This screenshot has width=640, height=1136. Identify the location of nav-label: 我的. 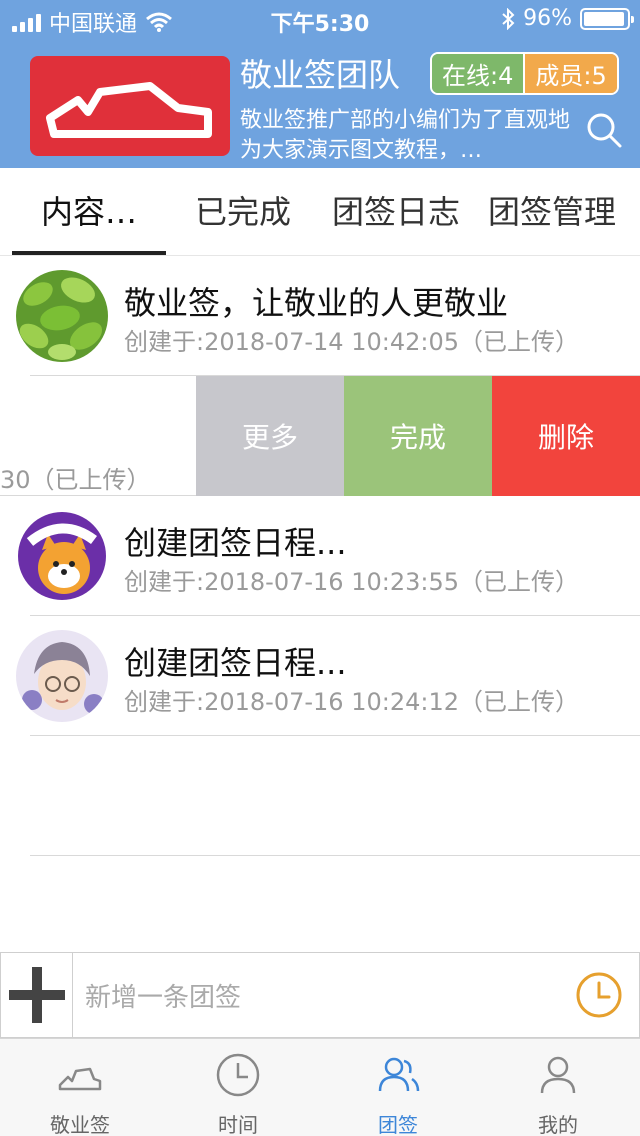
(558, 1124).